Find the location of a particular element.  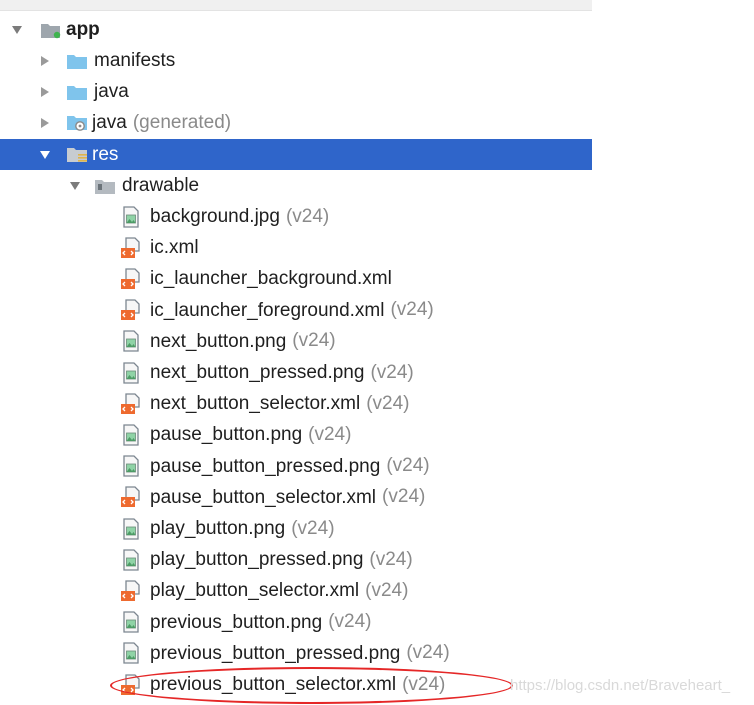

tree-node-manifests: manifests is located at coordinates (296, 60).